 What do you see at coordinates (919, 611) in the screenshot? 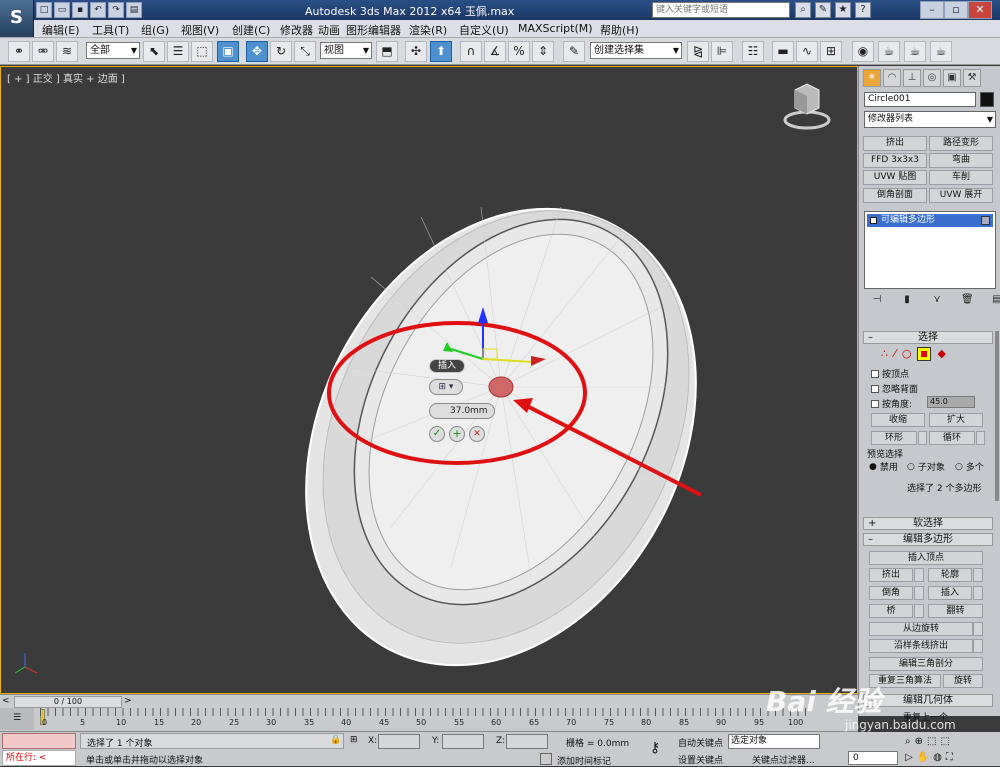
I see `bridge-settings-button` at bounding box center [919, 611].